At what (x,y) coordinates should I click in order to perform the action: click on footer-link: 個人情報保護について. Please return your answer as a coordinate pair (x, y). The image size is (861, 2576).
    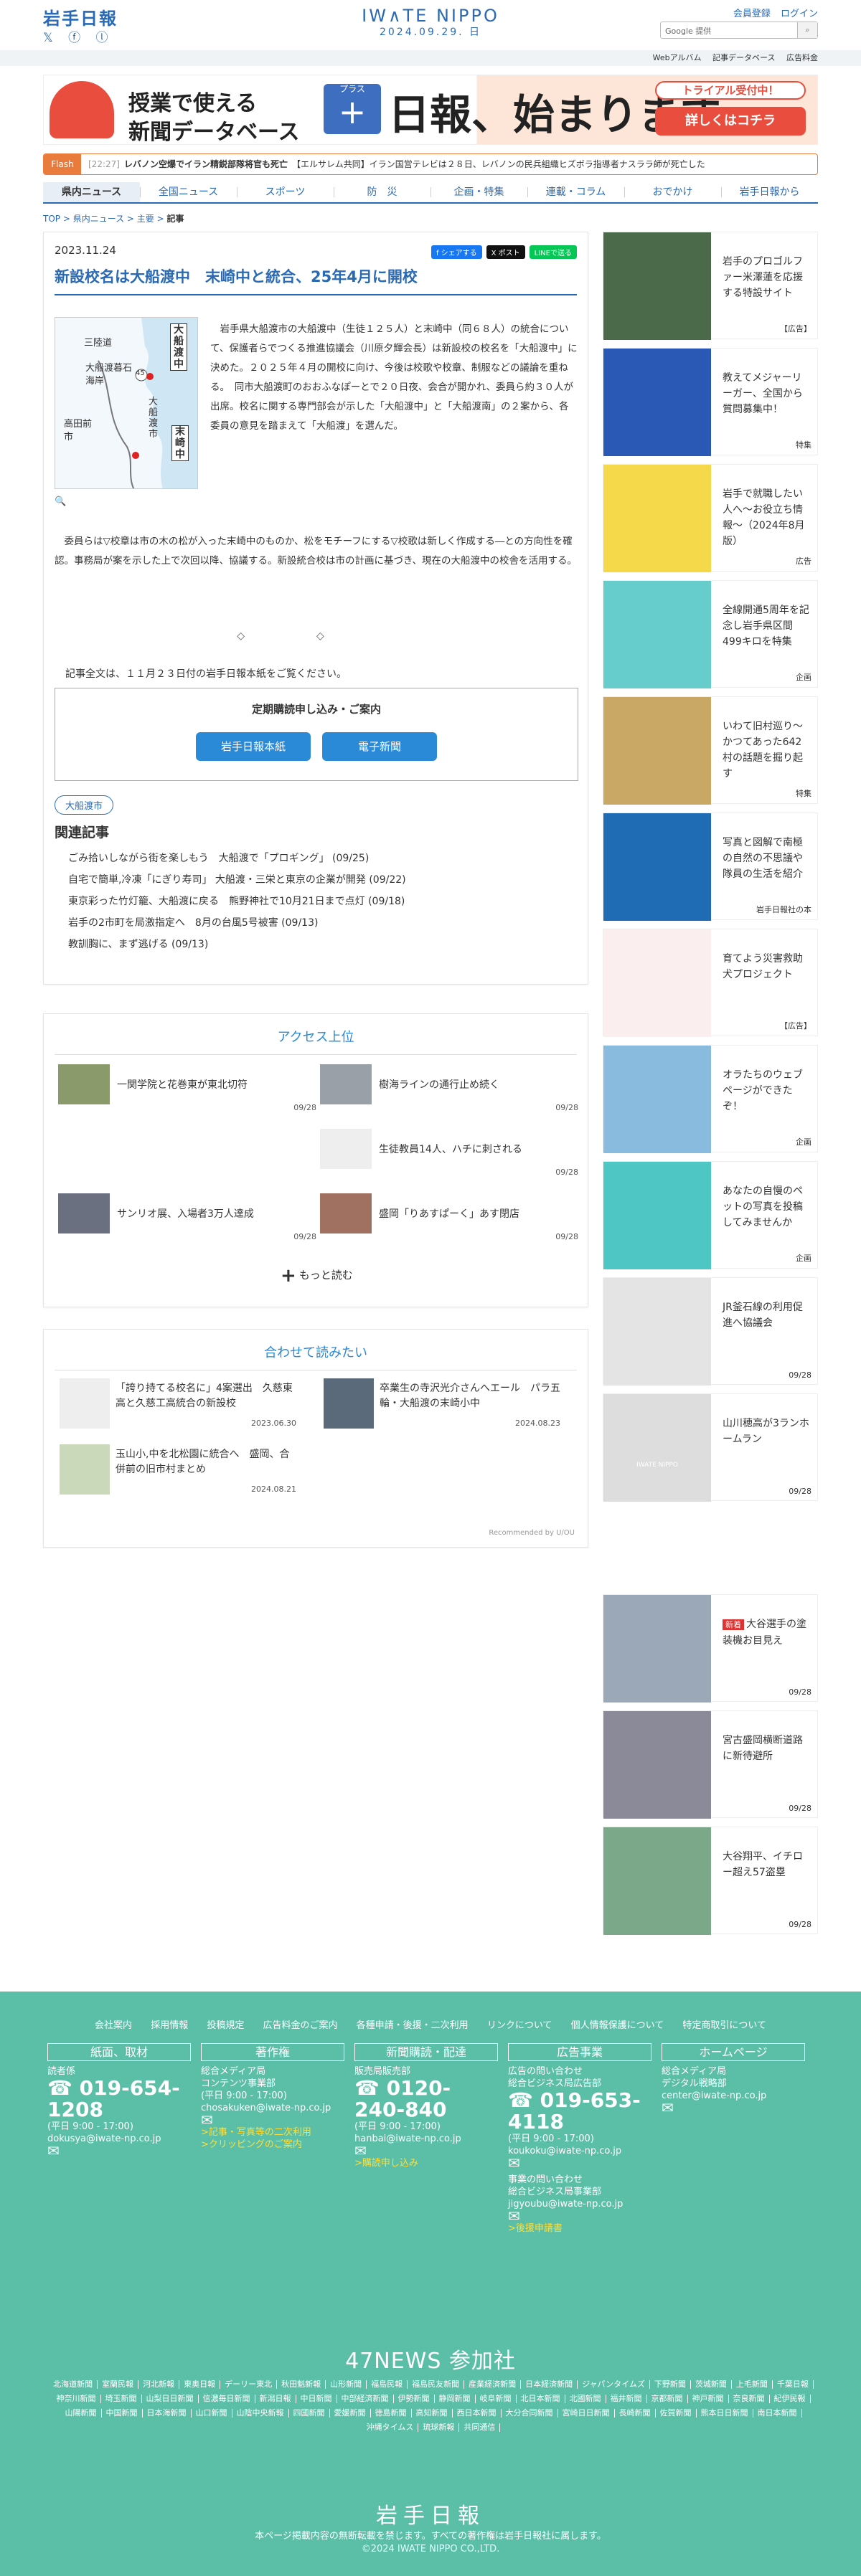
    Looking at the image, I should click on (618, 2025).